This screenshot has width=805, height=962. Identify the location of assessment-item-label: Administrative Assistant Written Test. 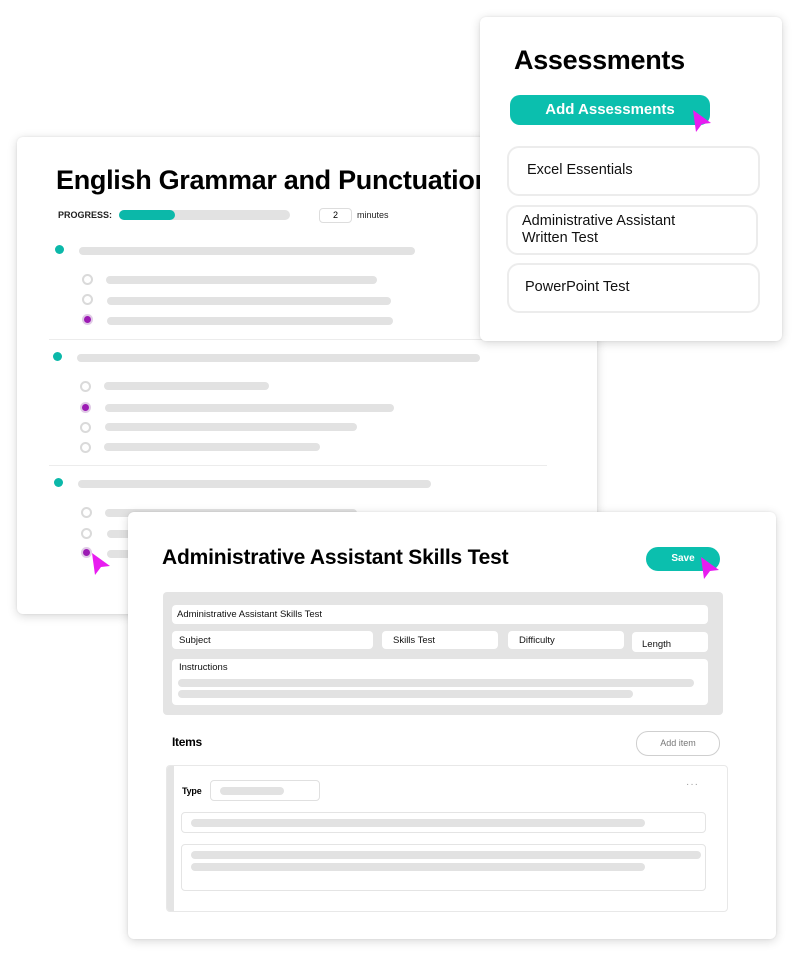
(599, 229).